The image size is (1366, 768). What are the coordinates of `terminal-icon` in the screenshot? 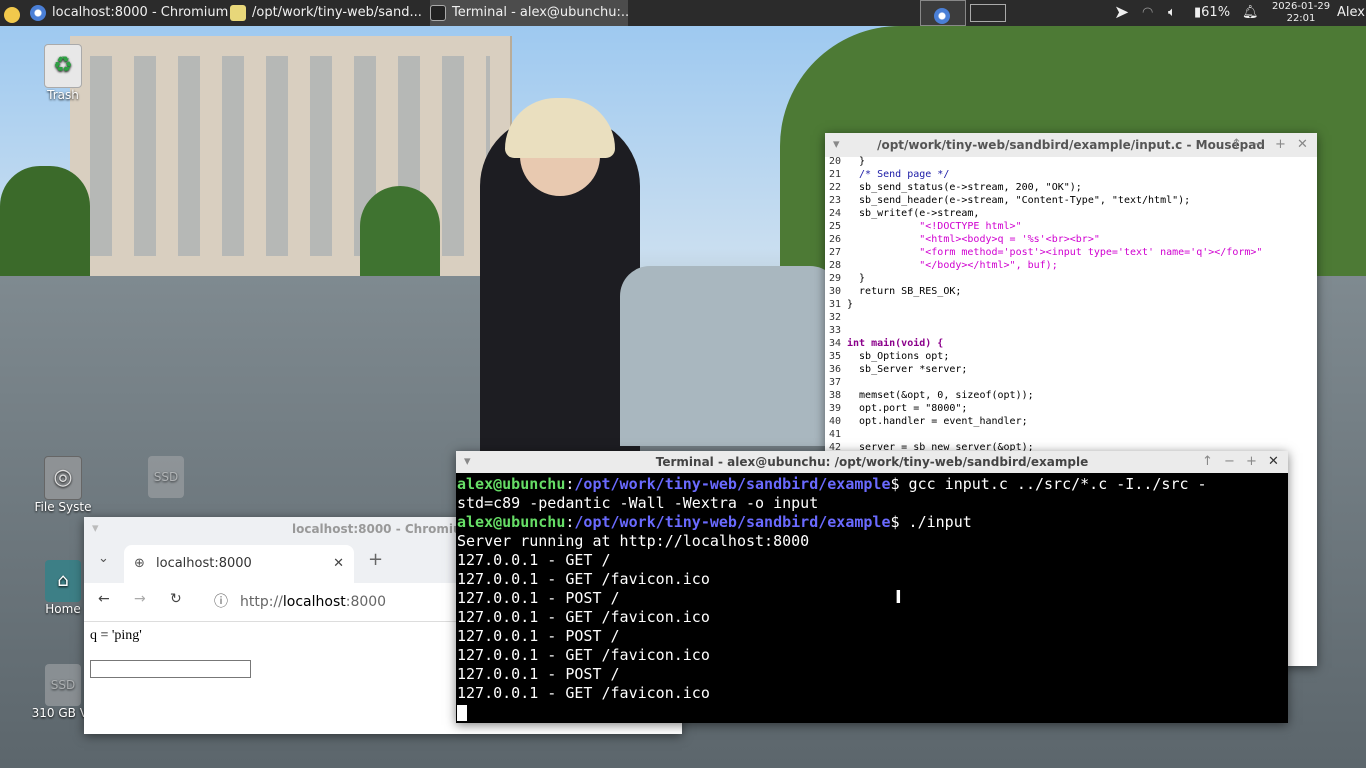 It's located at (438, 12).